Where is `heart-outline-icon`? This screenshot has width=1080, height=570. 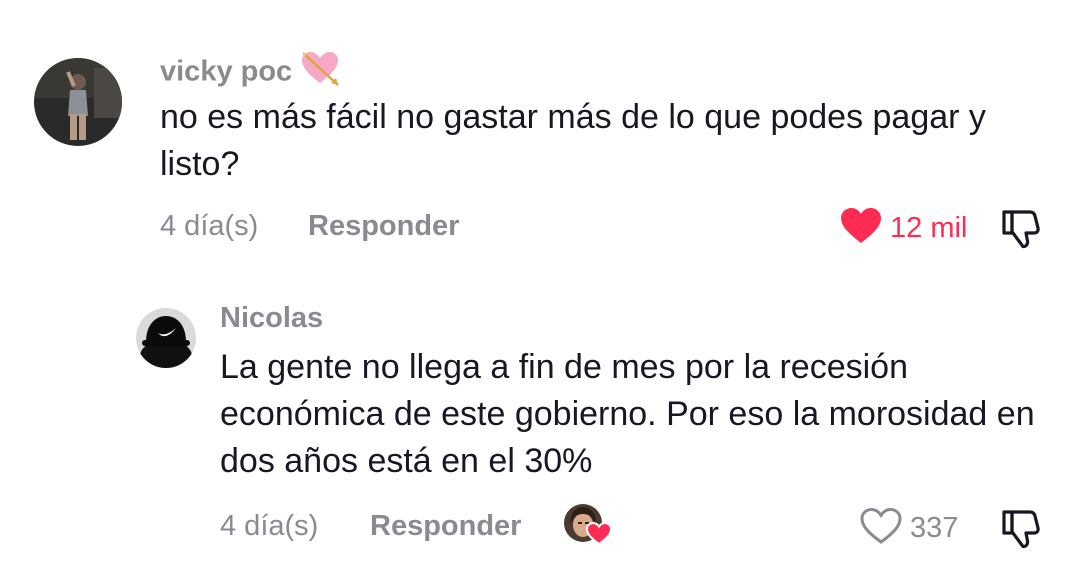 heart-outline-icon is located at coordinates (881, 528).